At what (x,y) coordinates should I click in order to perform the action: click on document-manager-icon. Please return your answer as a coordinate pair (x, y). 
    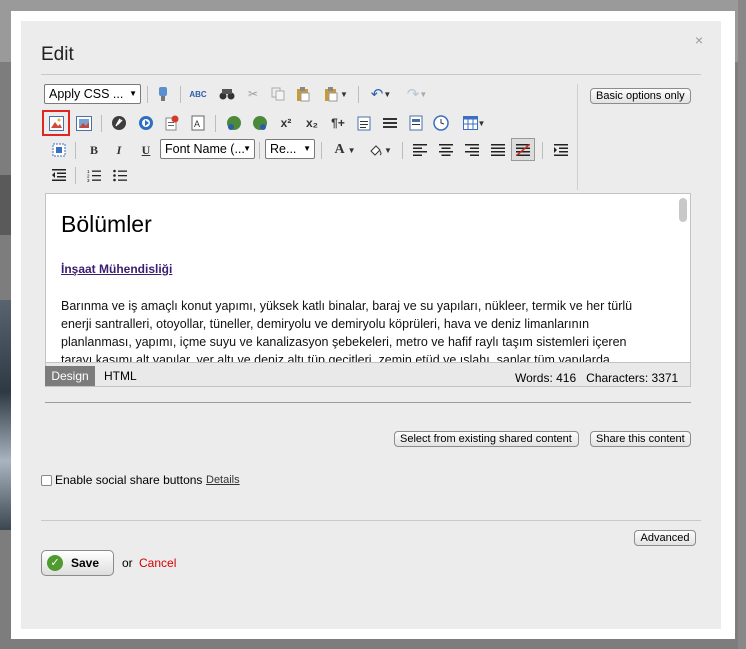
    Looking at the image, I should click on (172, 123).